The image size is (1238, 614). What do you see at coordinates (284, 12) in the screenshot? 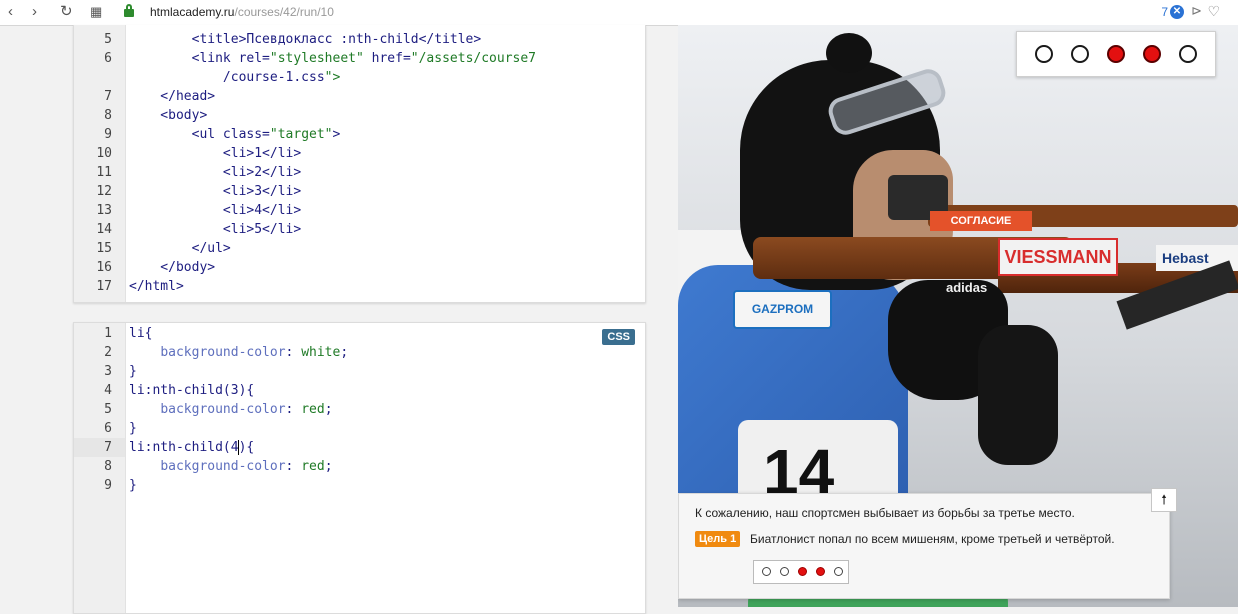
I see `url-path: /courses/42/run/10` at bounding box center [284, 12].